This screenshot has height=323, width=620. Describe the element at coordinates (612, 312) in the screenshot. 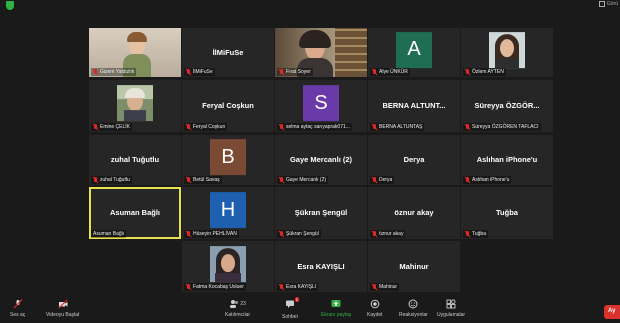

I see `leave-button: Ay` at that location.